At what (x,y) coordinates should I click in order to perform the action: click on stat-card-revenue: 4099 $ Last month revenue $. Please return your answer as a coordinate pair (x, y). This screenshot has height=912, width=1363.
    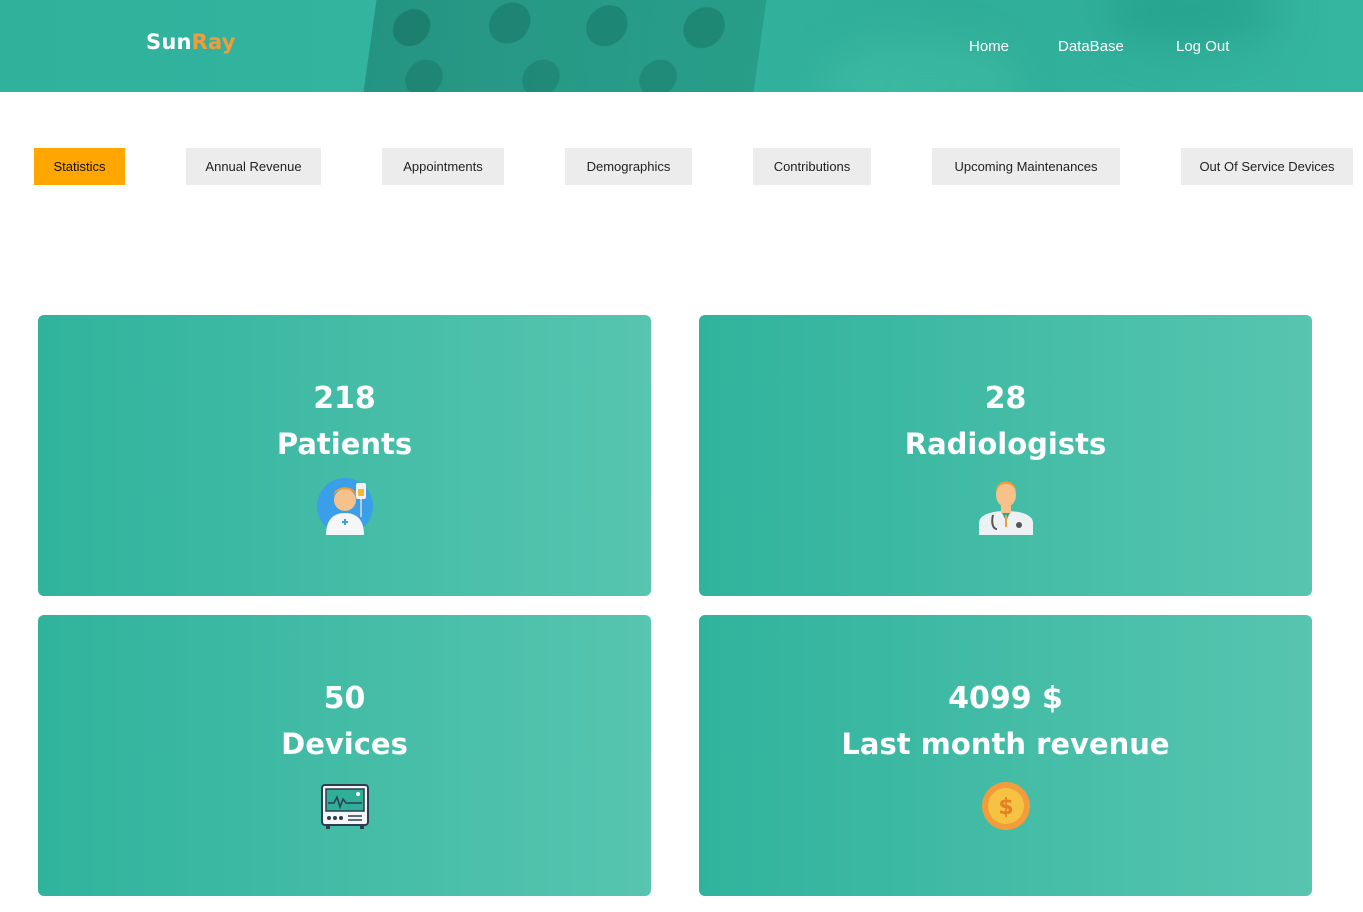
    Looking at the image, I should click on (1005, 755).